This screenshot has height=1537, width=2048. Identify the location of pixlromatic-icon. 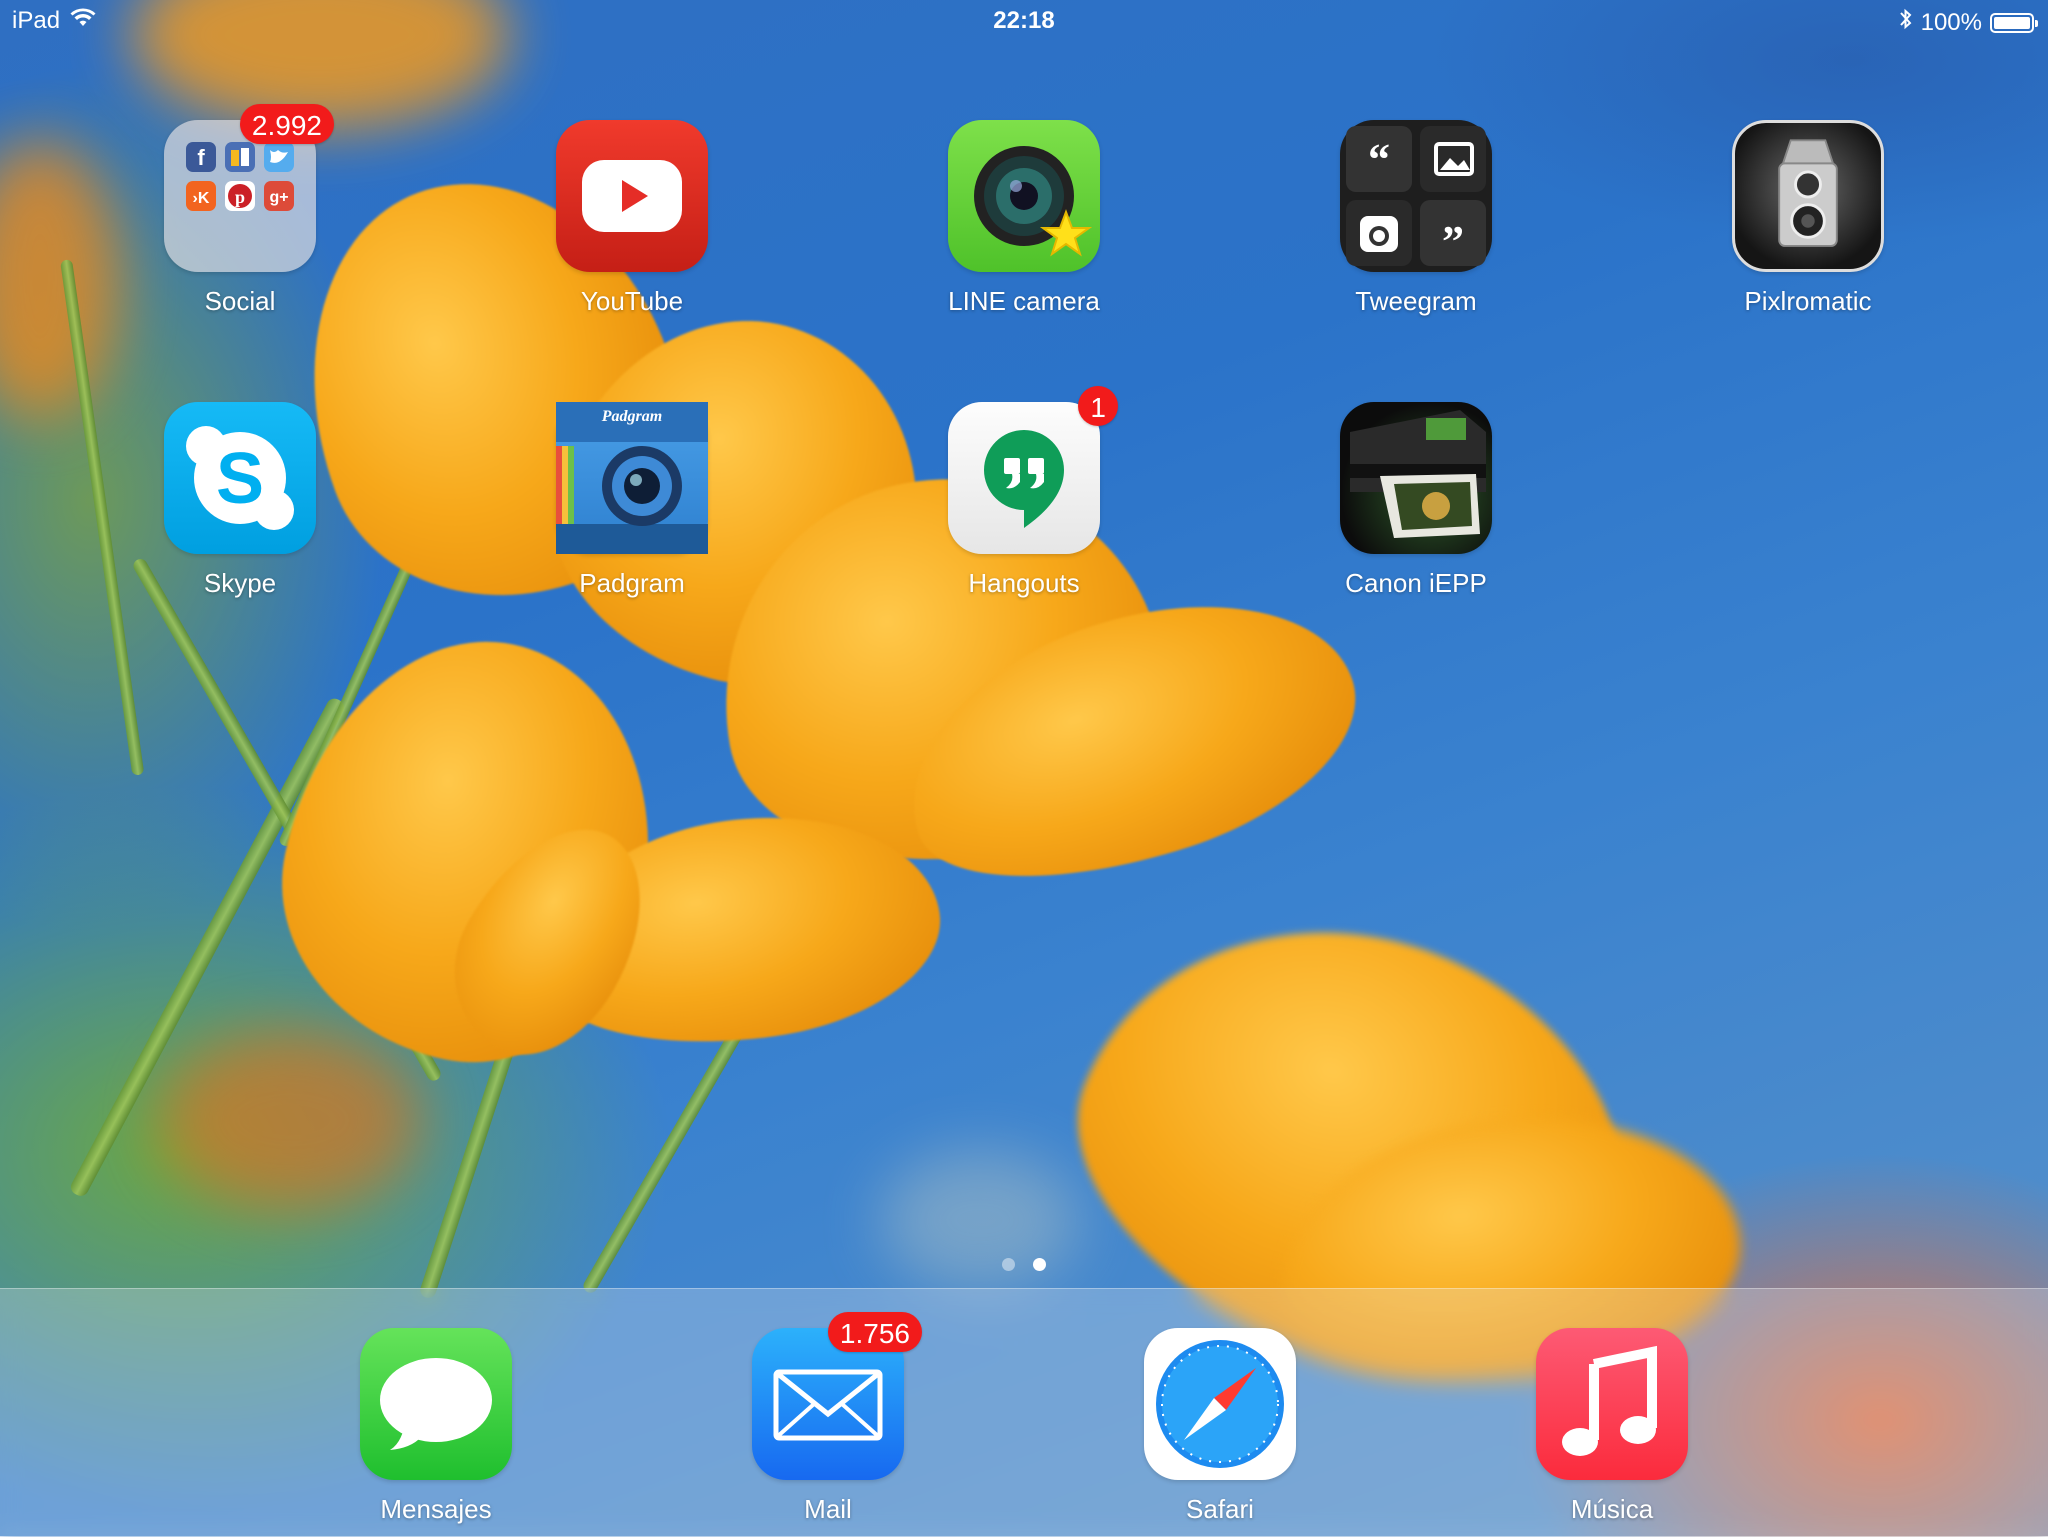
(1808, 196).